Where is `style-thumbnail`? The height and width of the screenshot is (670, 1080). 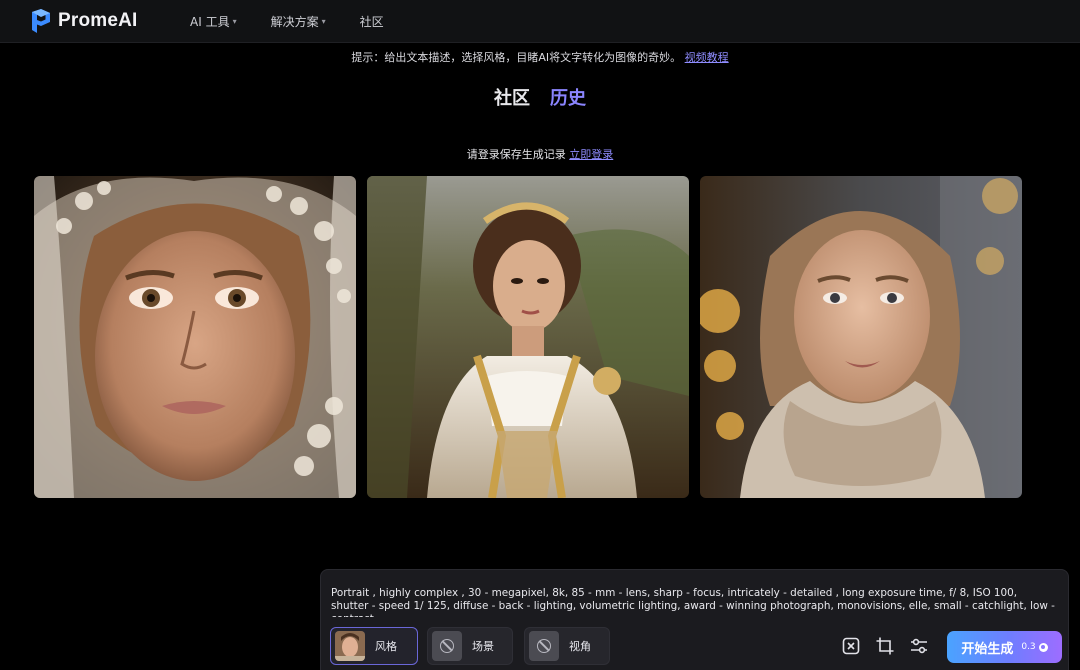
style-thumbnail is located at coordinates (350, 646).